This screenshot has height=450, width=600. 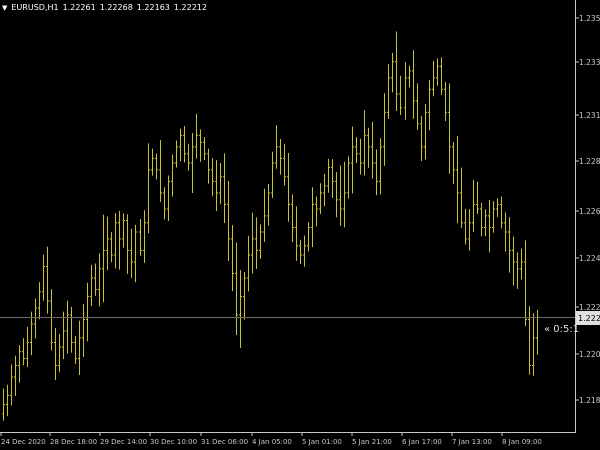 What do you see at coordinates (4, 8) in the screenshot?
I see `menu-triangle-icon: ▼` at bounding box center [4, 8].